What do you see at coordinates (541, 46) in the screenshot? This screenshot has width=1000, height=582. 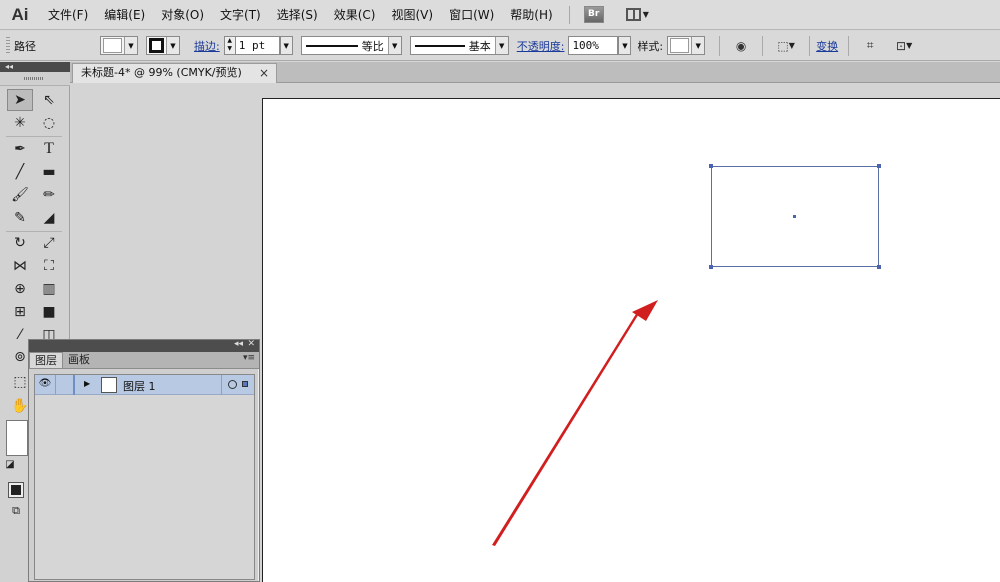 I see `opacity-panel-link: 不透明度:` at bounding box center [541, 46].